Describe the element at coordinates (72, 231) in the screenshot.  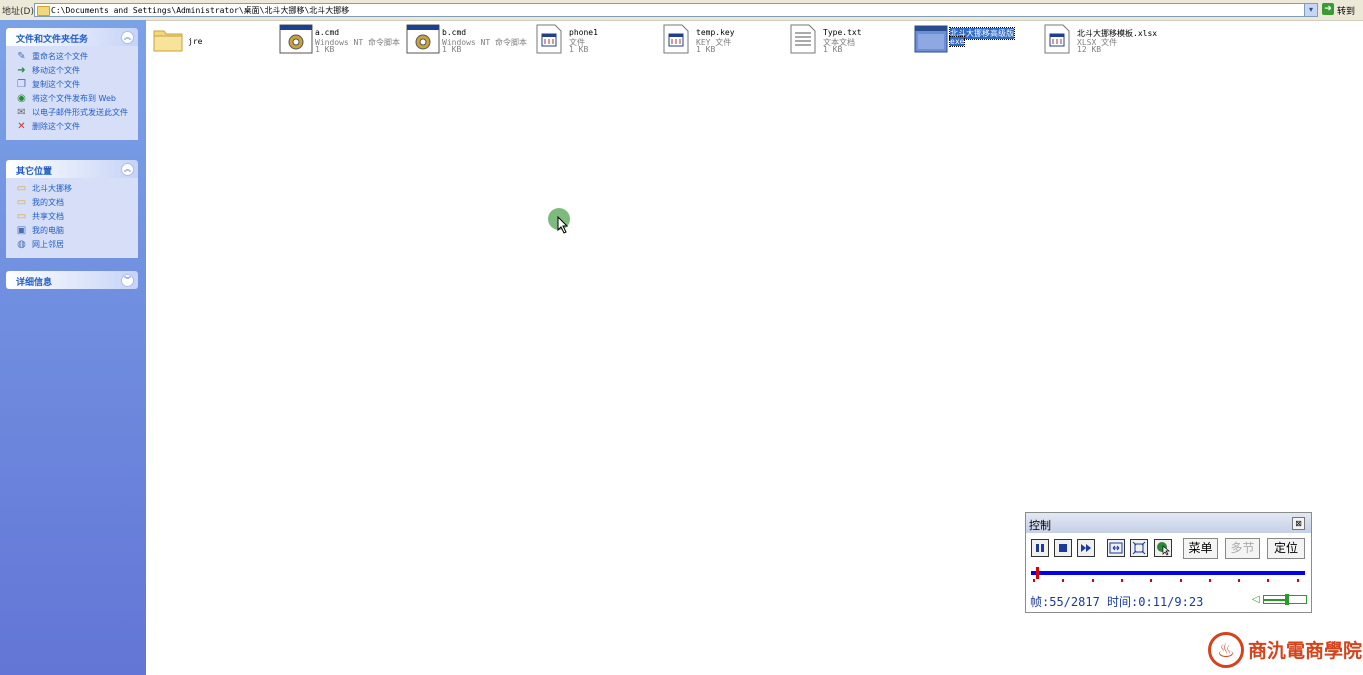
I see `task-item: ▣ 我的电脑` at that location.